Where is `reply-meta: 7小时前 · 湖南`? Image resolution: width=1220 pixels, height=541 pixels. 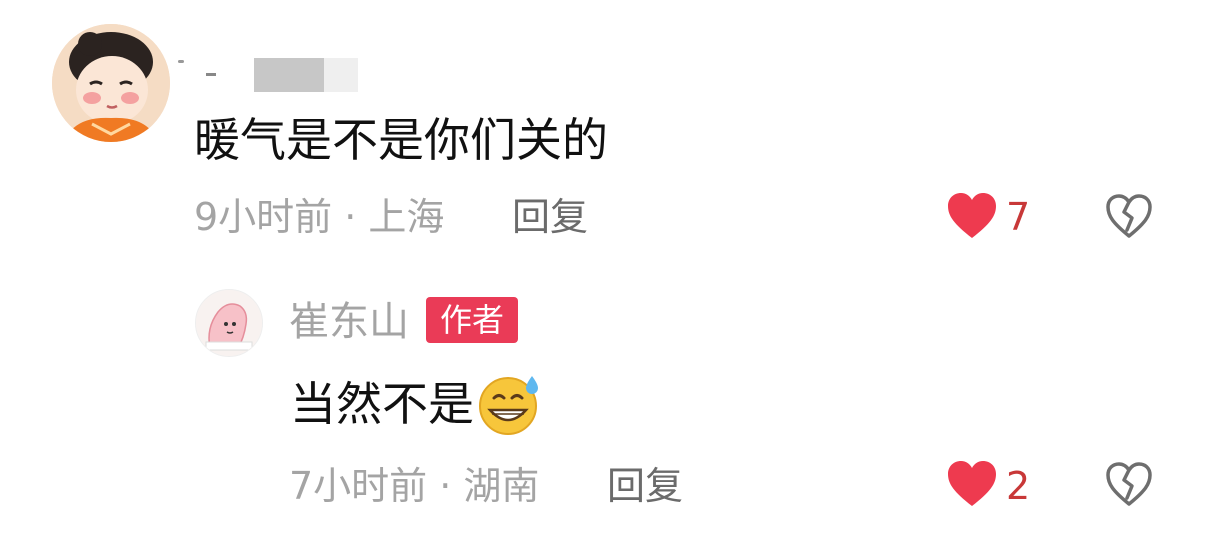 reply-meta: 7小时前 · 湖南 is located at coordinates (414, 486).